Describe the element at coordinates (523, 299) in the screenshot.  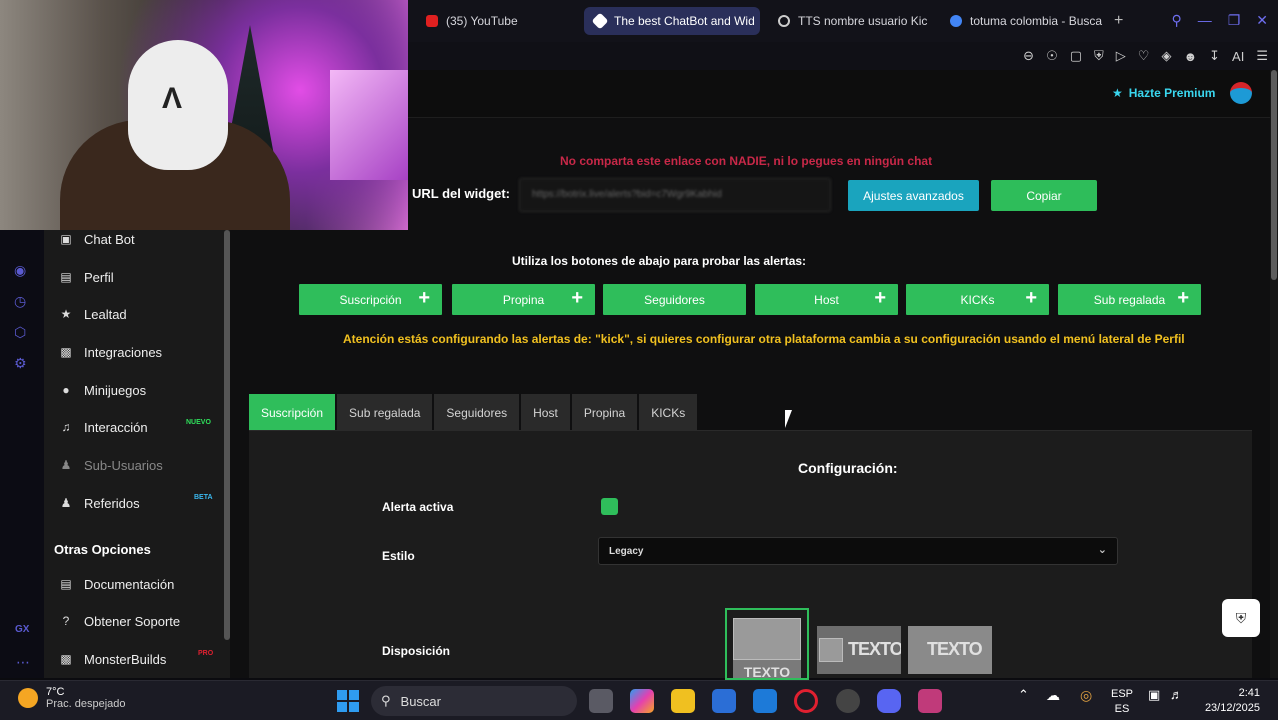
I see `test-tip-button: Propina +` at that location.